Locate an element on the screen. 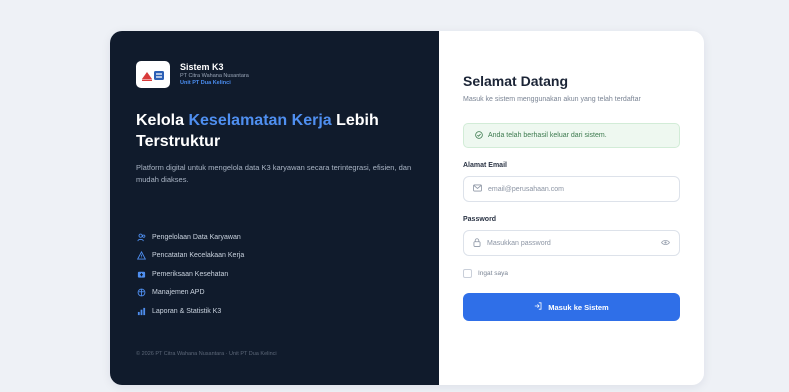 The width and height of the screenshot is (789, 392). company-name: PT Citra Wahana Nusantara is located at coordinates (214, 76).